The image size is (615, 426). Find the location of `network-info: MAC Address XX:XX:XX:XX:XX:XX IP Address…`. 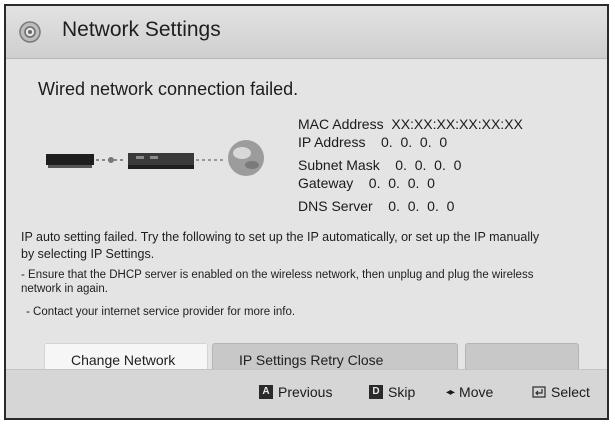

network-info: MAC Address XX:XX:XX:XX:XX:XX IP Address… is located at coordinates (410, 166).